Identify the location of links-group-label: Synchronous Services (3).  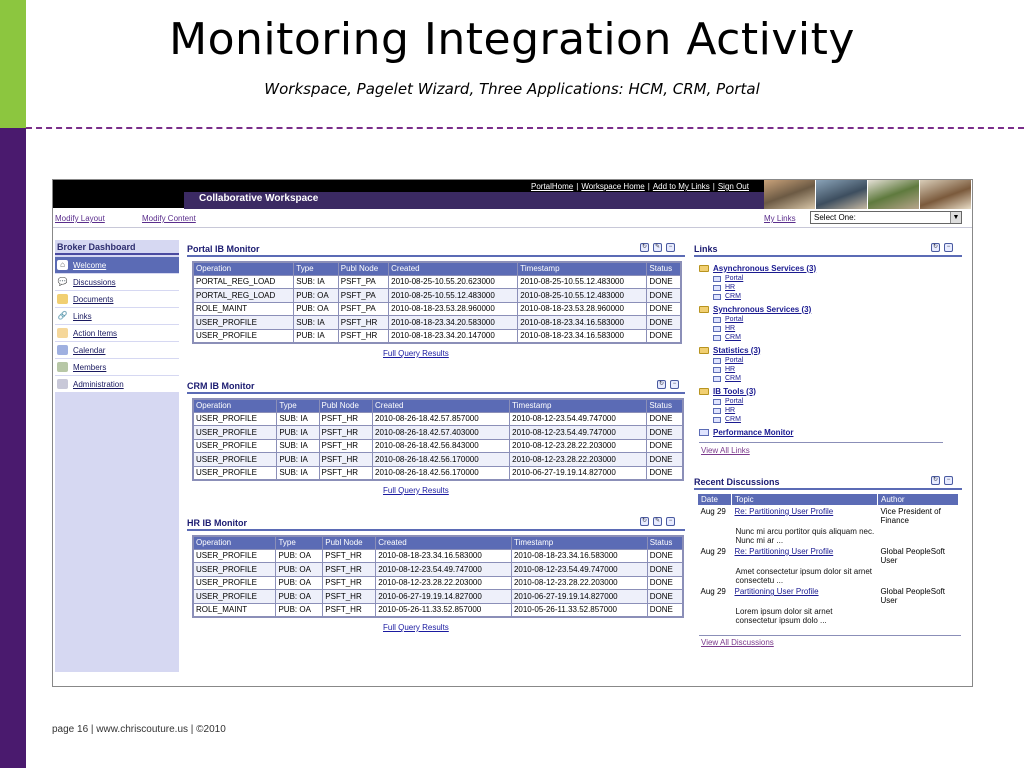
(762, 309).